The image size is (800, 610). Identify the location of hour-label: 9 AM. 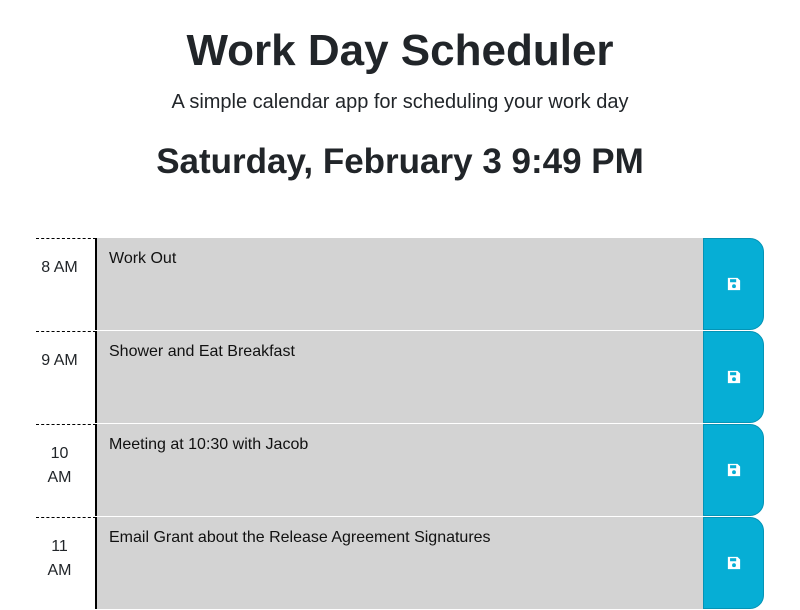
(66, 377).